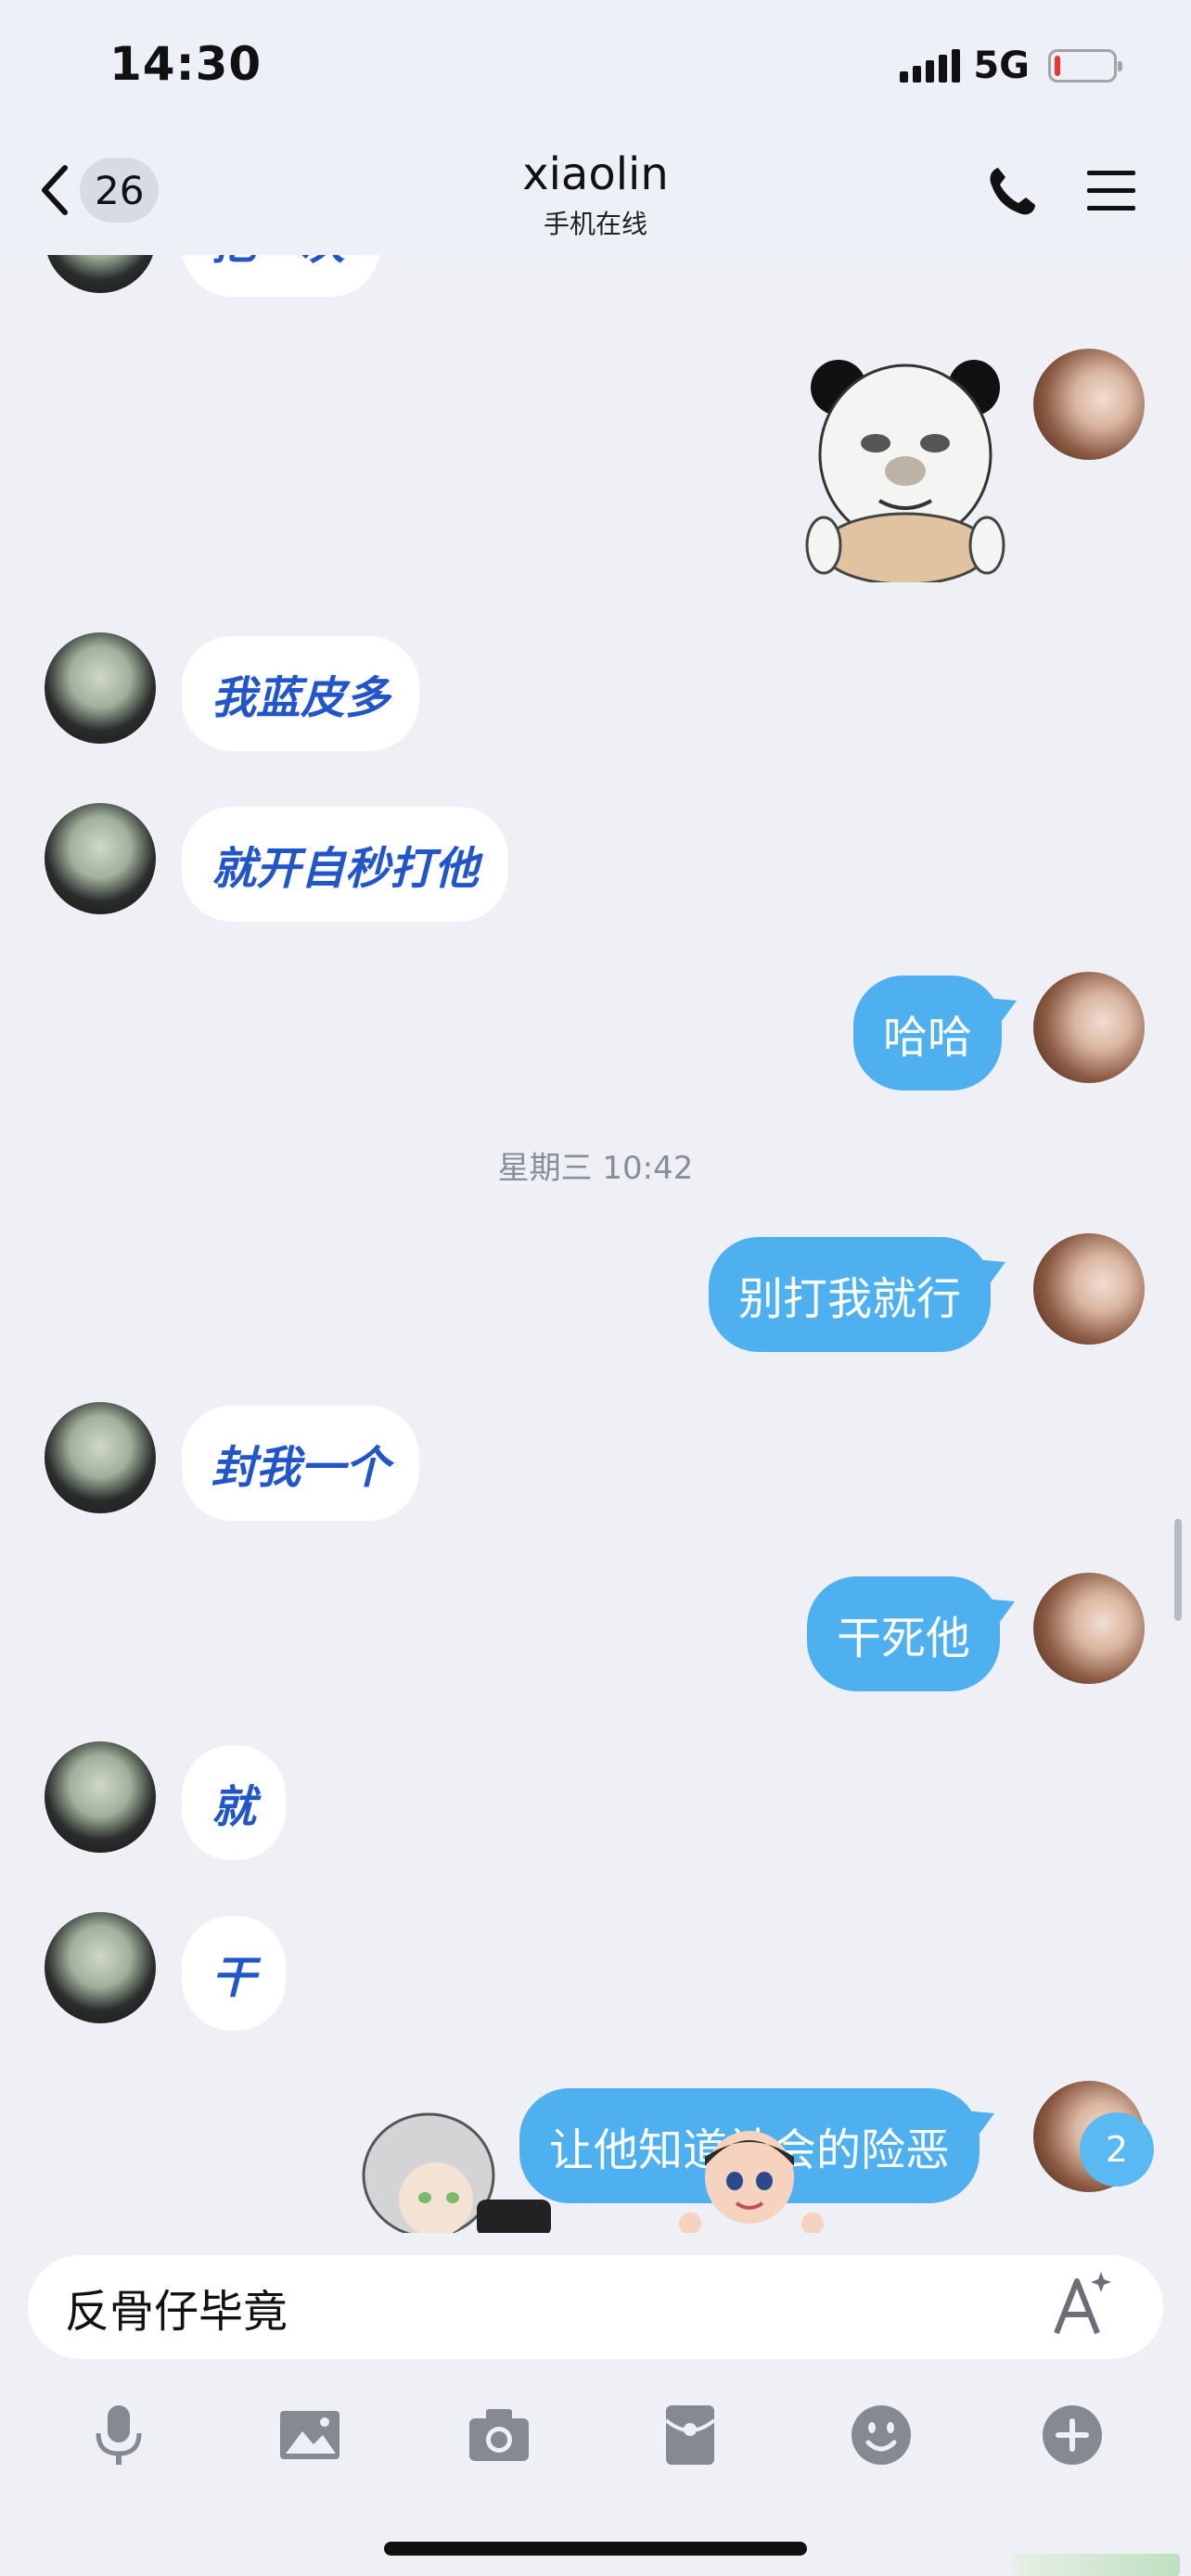  Describe the element at coordinates (751, 2183) in the screenshot. I see `cartoon-boy-character-icon` at that location.